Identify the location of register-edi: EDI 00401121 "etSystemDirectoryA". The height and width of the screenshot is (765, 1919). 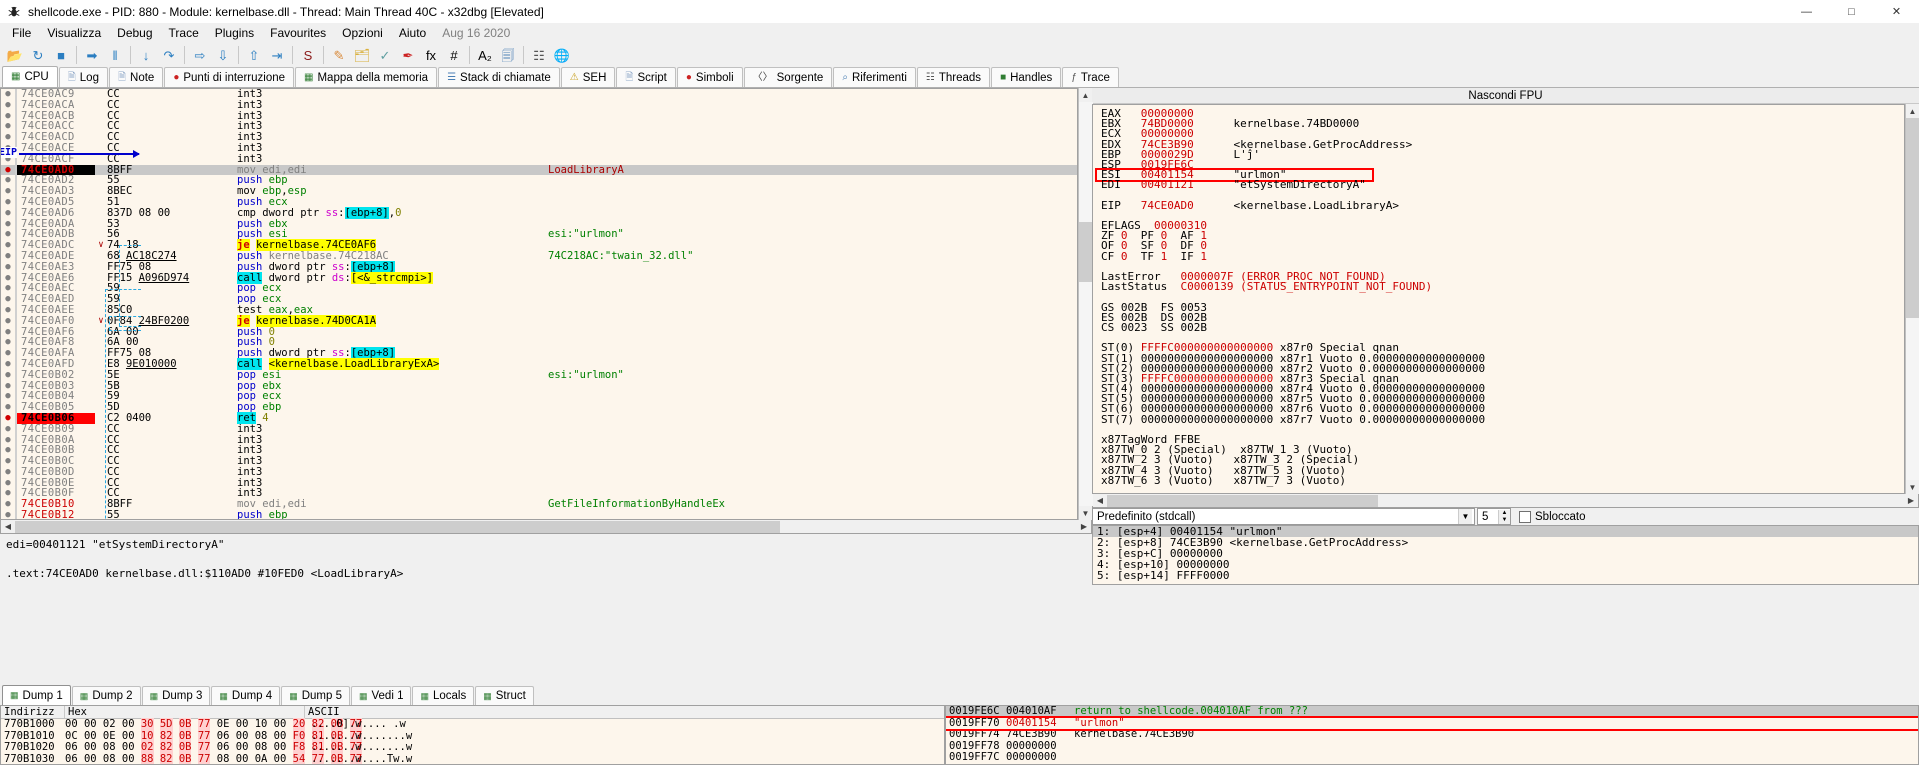
(1498, 184).